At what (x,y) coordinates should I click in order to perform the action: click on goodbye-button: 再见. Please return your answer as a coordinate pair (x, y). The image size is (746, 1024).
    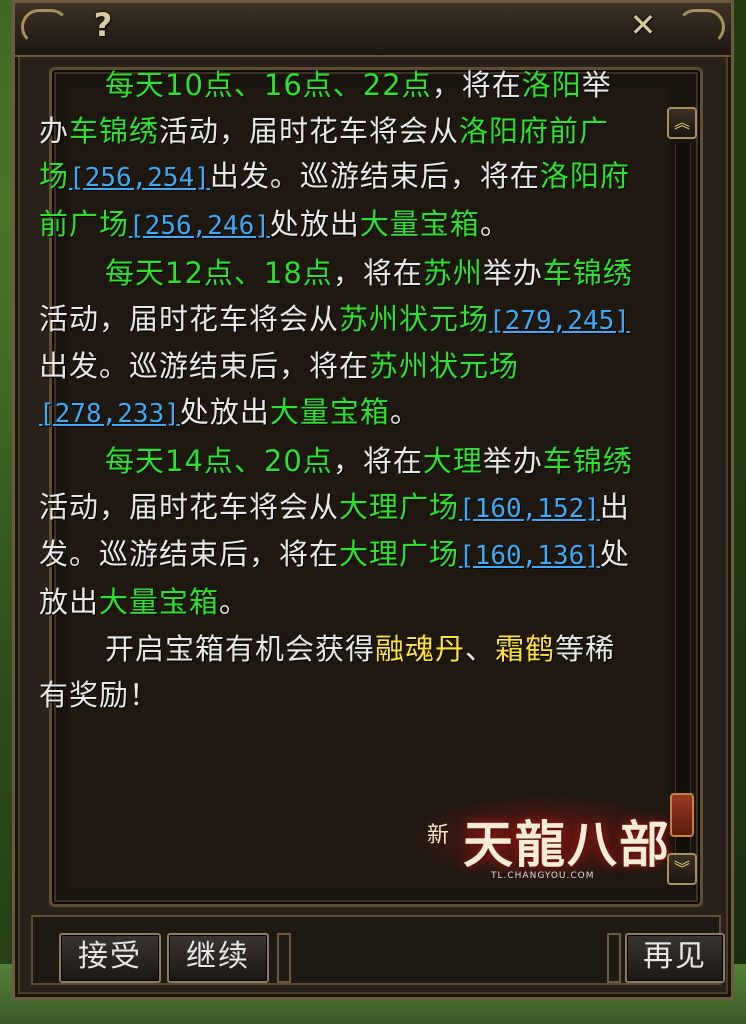
    Looking at the image, I should click on (675, 958).